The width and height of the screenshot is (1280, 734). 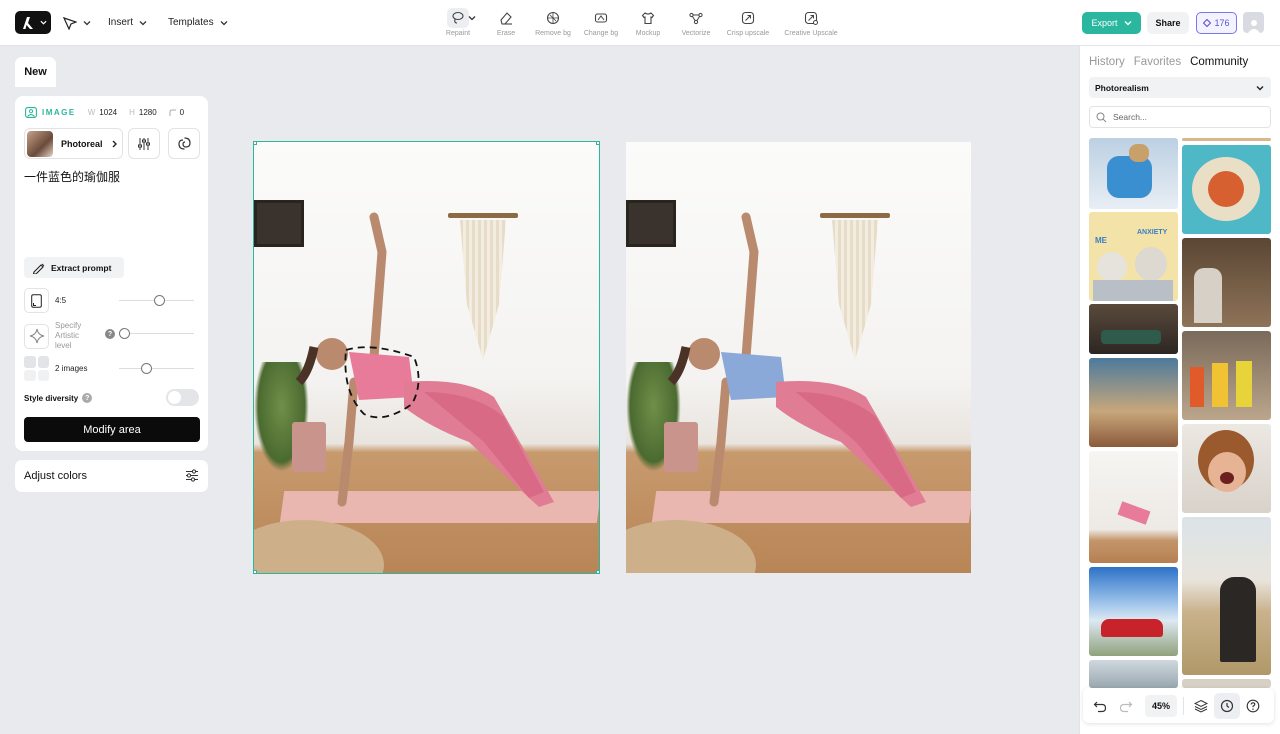 I want to click on diamond-icon, so click(x=1207, y=23).